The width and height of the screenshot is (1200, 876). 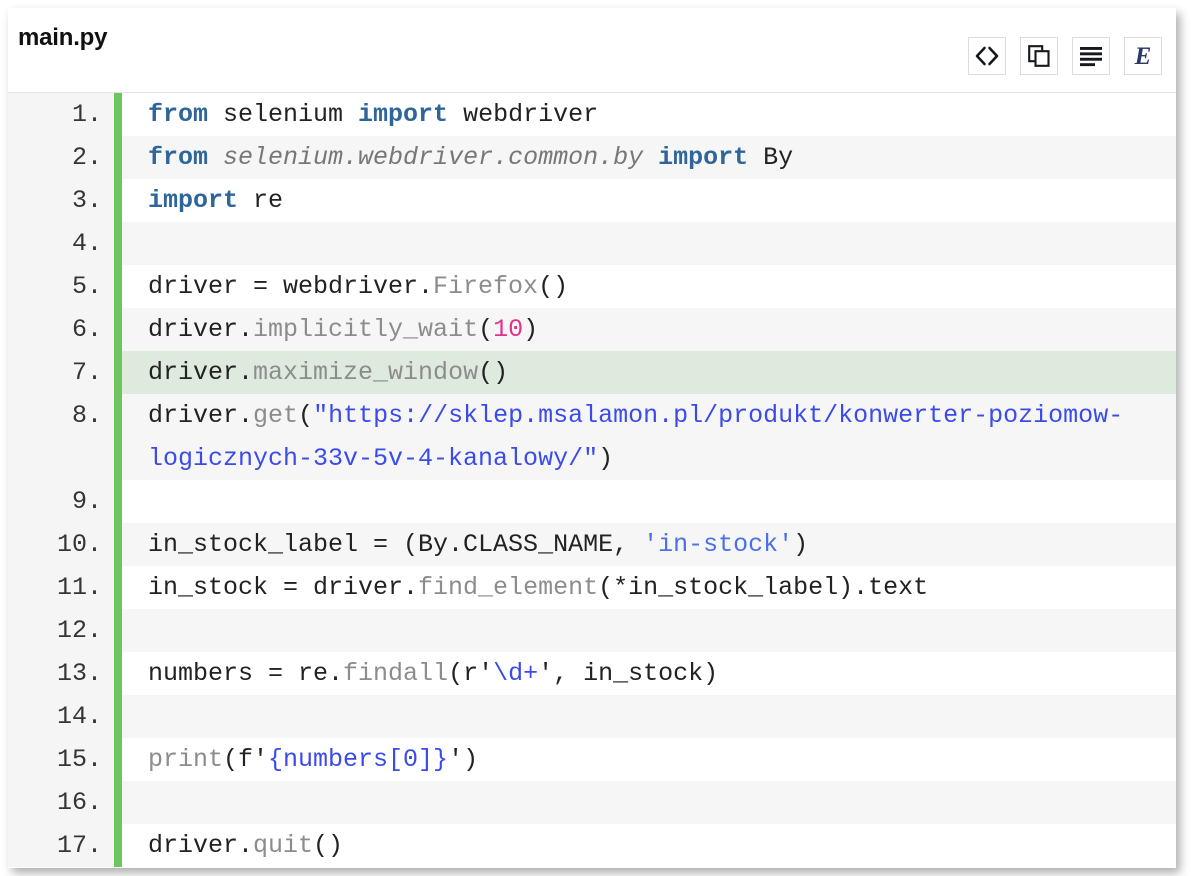 I want to click on line-number: 17., so click(x=65, y=845).